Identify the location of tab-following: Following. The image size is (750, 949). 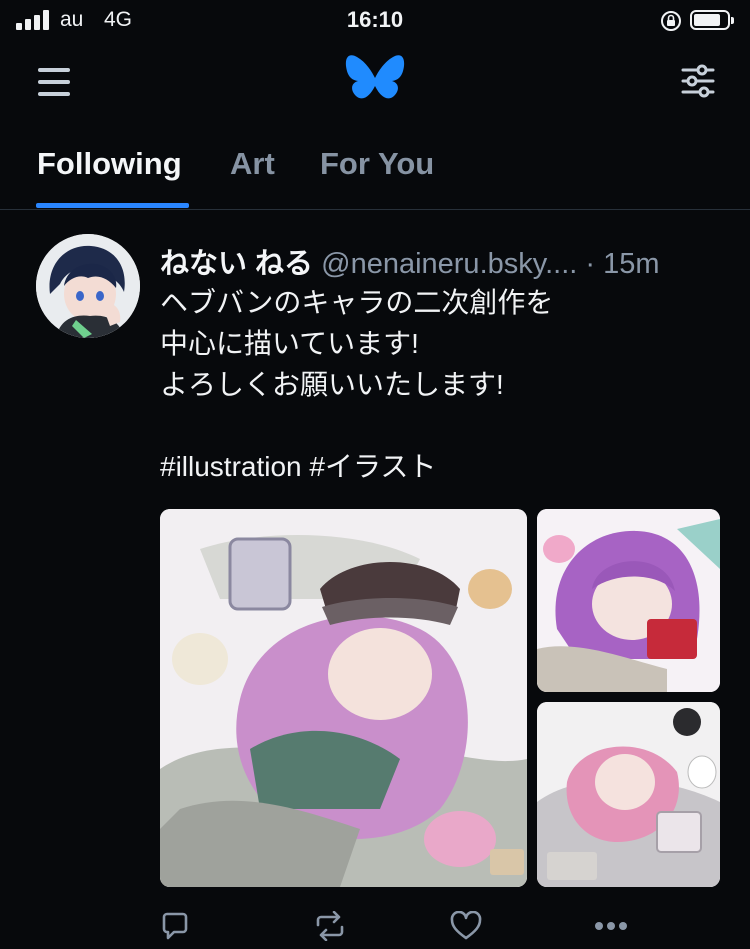
(109, 164).